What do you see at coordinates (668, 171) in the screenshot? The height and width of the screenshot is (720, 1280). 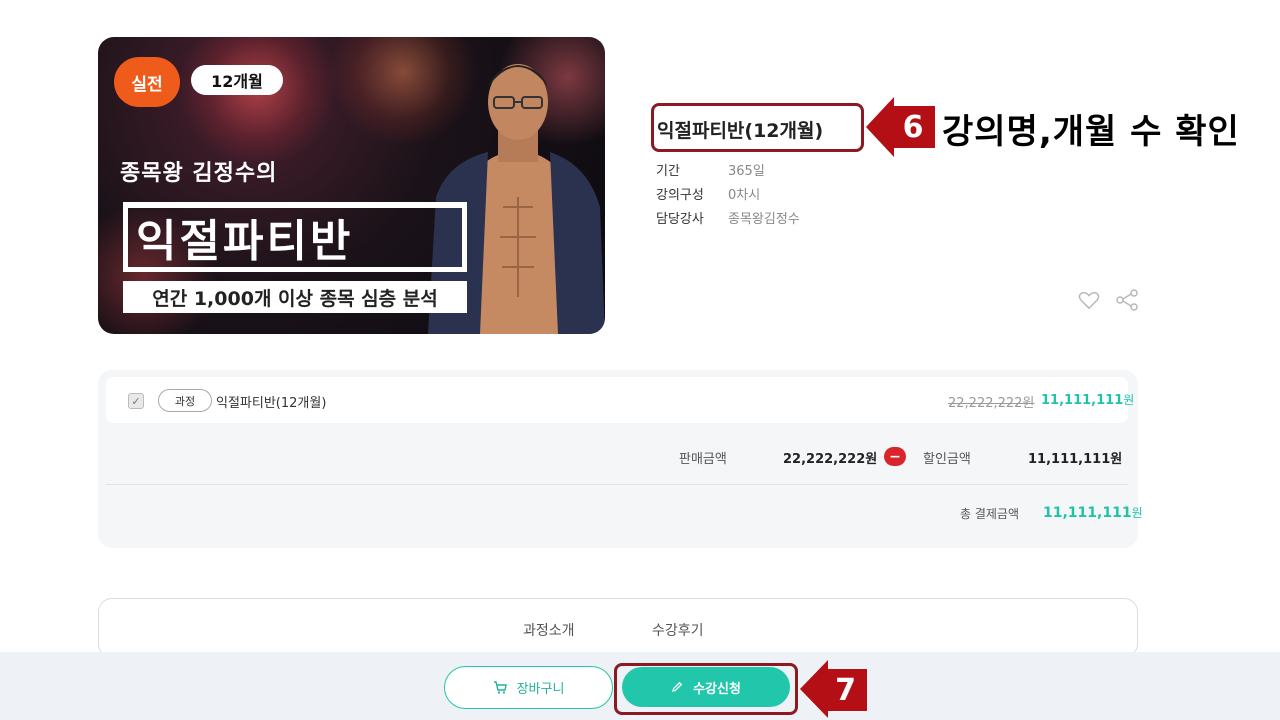 I see `meta-key: 기간` at bounding box center [668, 171].